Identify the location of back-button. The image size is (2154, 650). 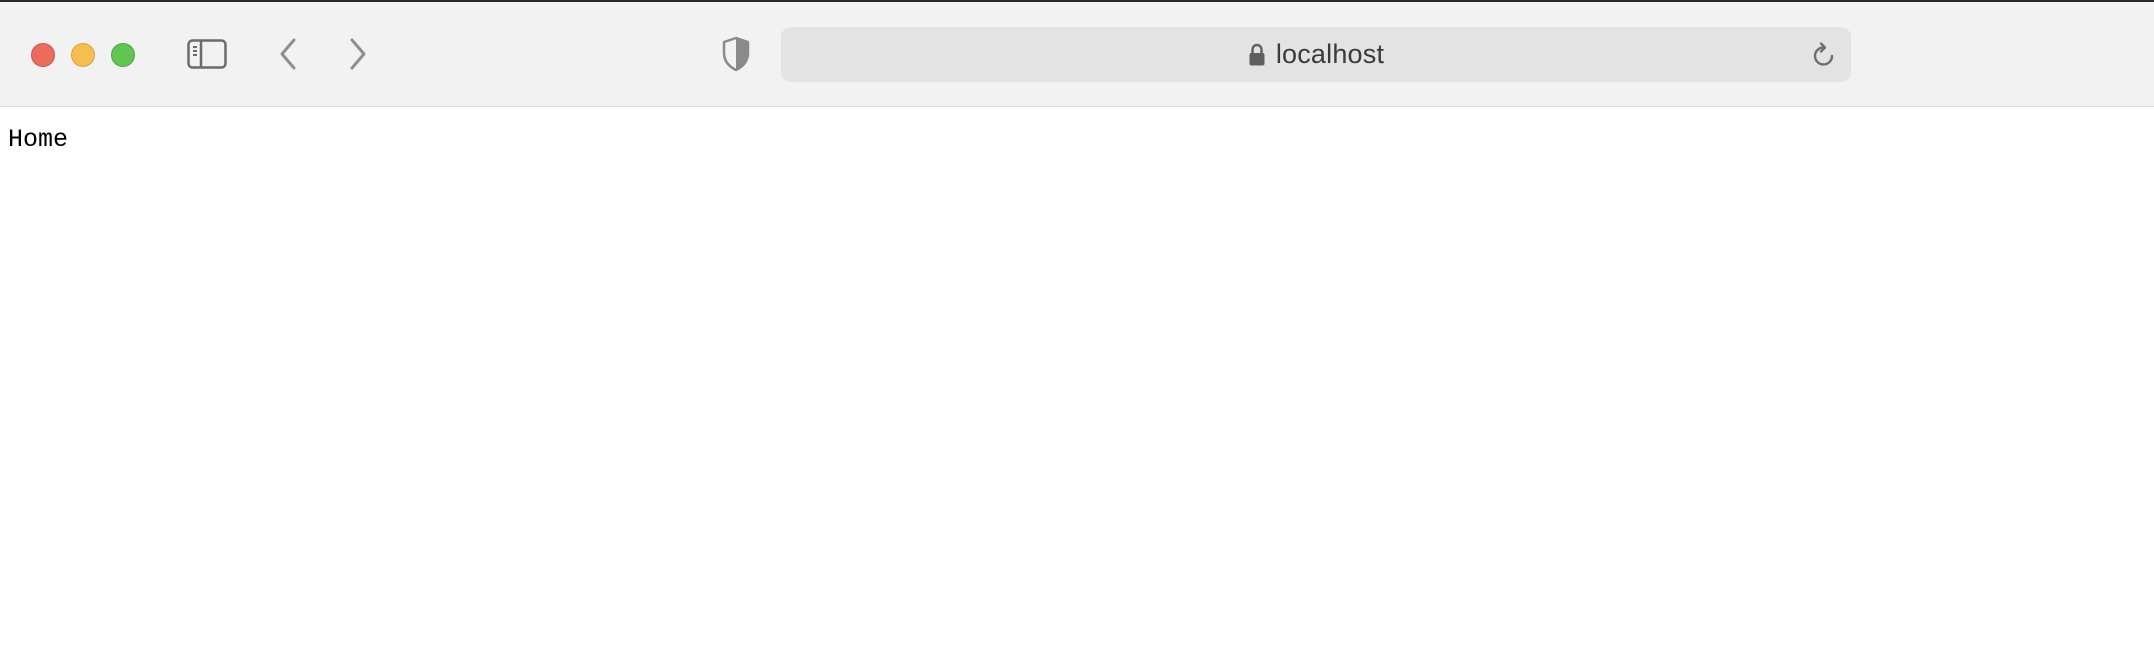
(288, 54).